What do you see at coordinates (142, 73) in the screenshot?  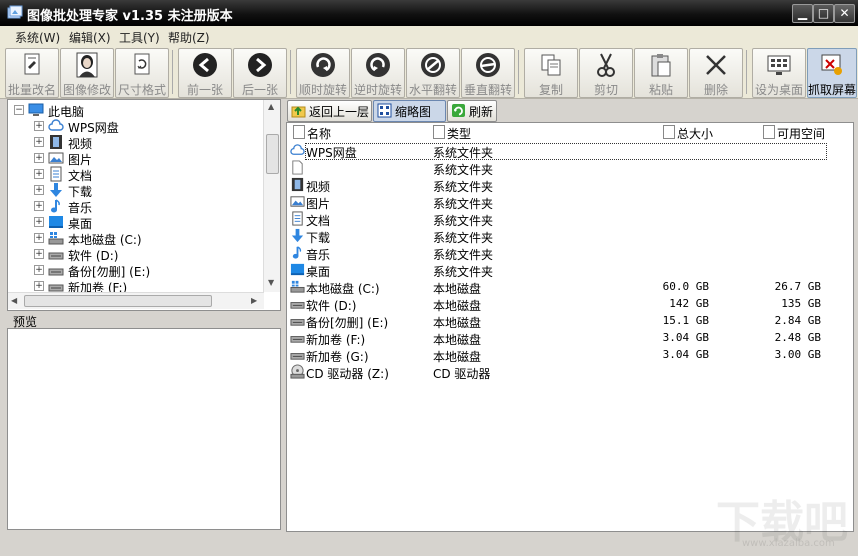 I see `size-format-button: 尺寸格式` at bounding box center [142, 73].